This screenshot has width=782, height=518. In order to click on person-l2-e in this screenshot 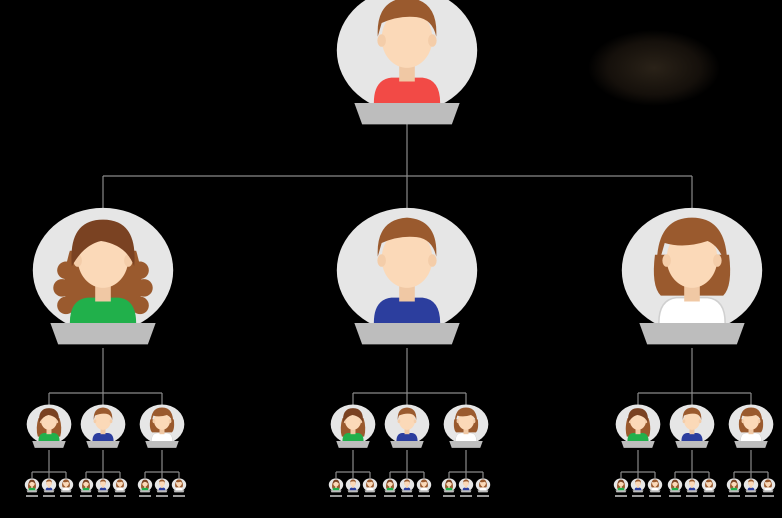, I will do `click(407, 426)`.